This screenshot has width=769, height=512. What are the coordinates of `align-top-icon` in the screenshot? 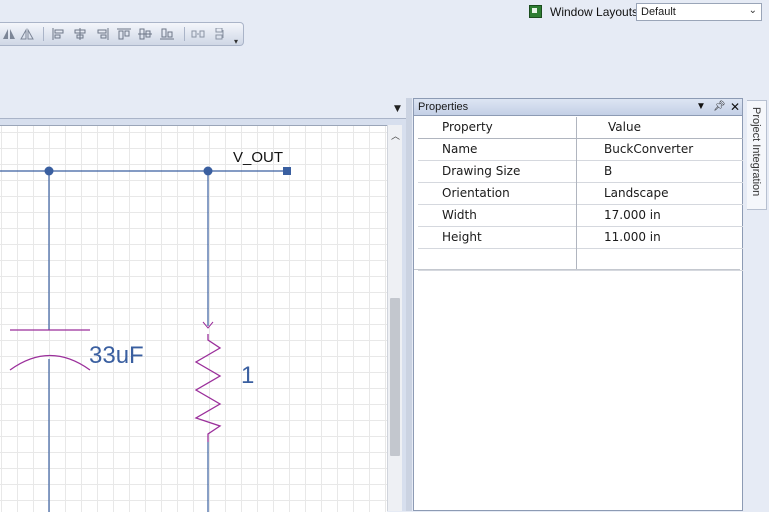 It's located at (124, 34).